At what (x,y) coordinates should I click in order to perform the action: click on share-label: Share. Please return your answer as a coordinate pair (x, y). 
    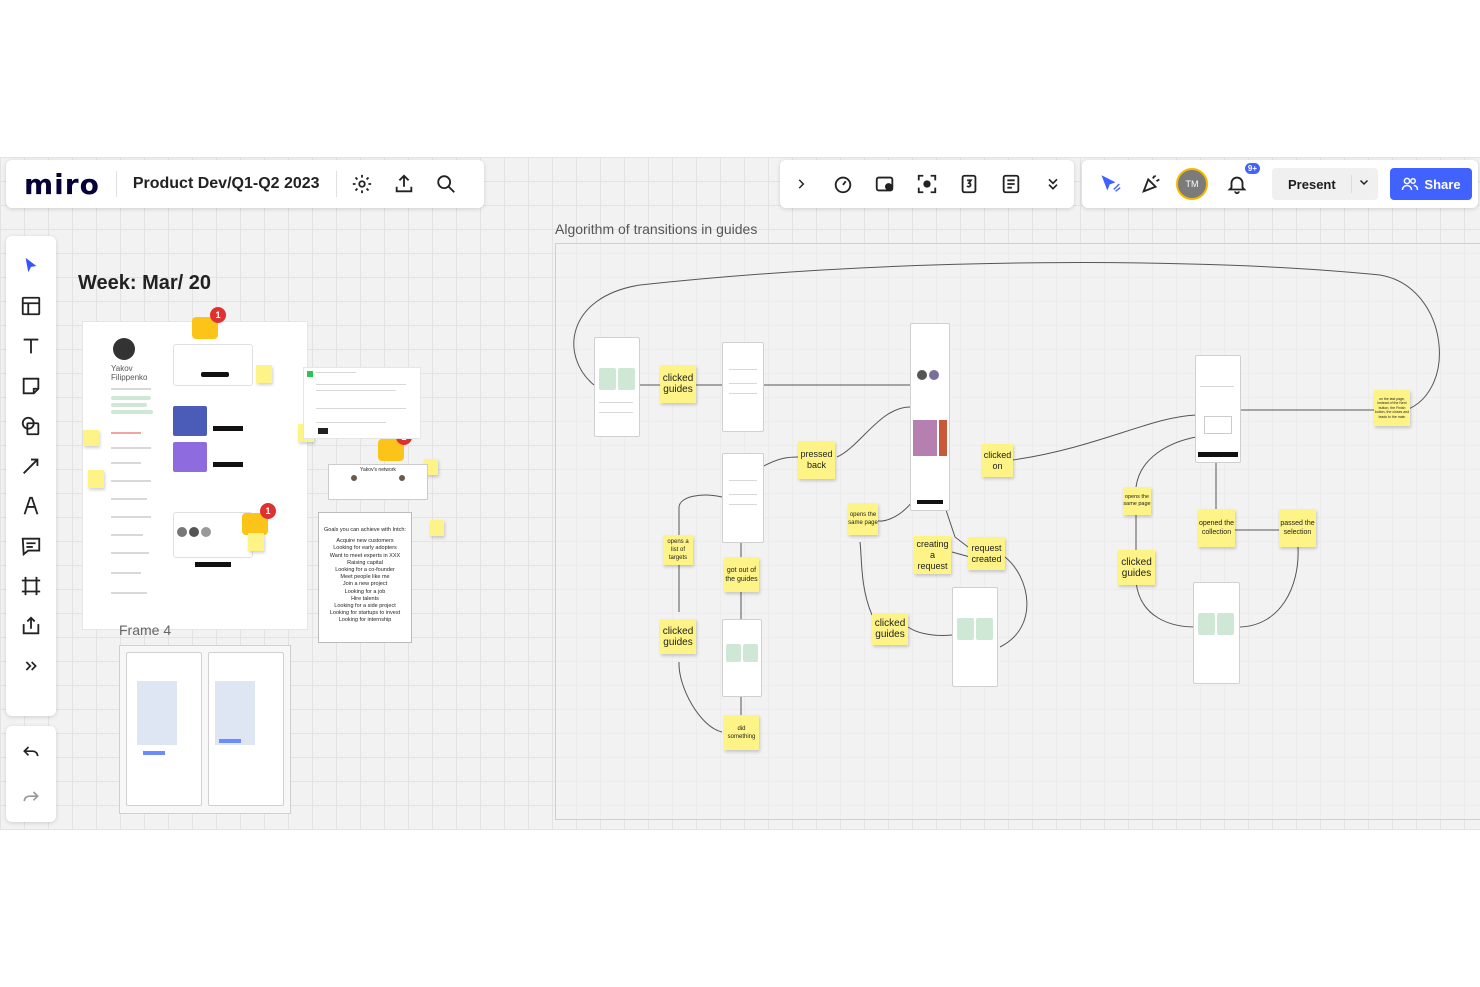
    Looking at the image, I should click on (1442, 184).